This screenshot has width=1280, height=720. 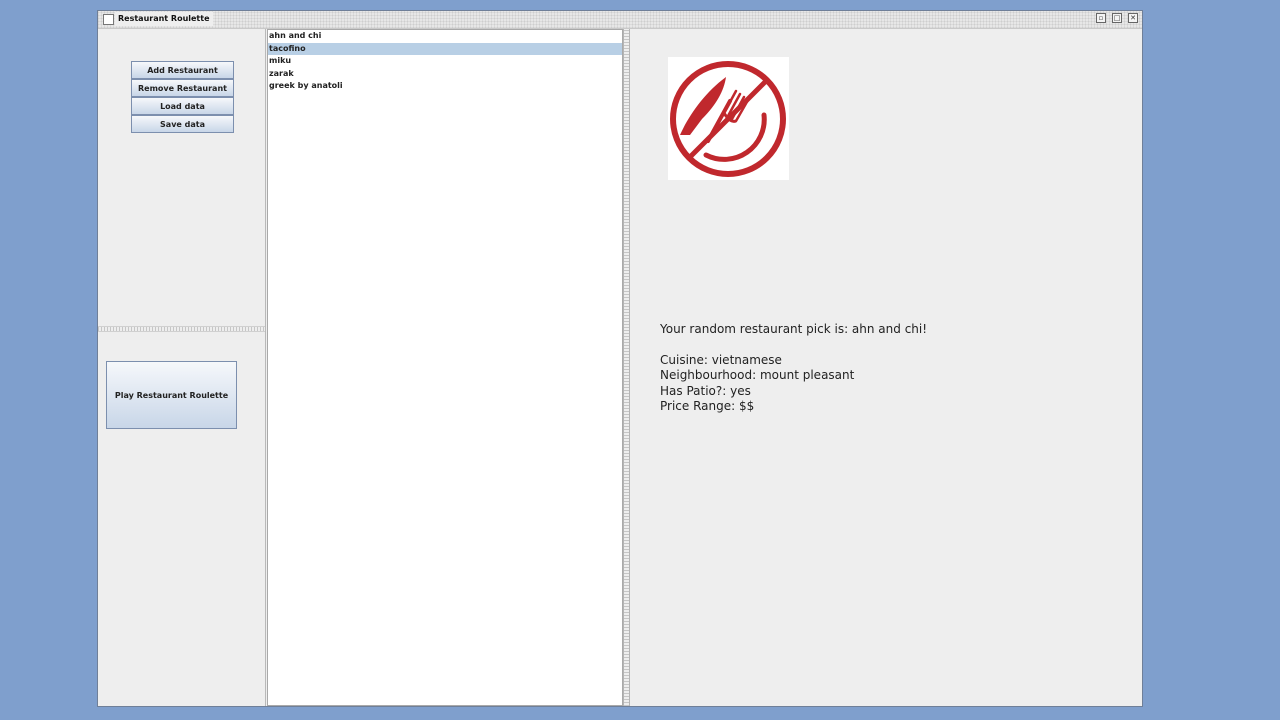 I want to click on vertical-split-divider, so click(x=626, y=367).